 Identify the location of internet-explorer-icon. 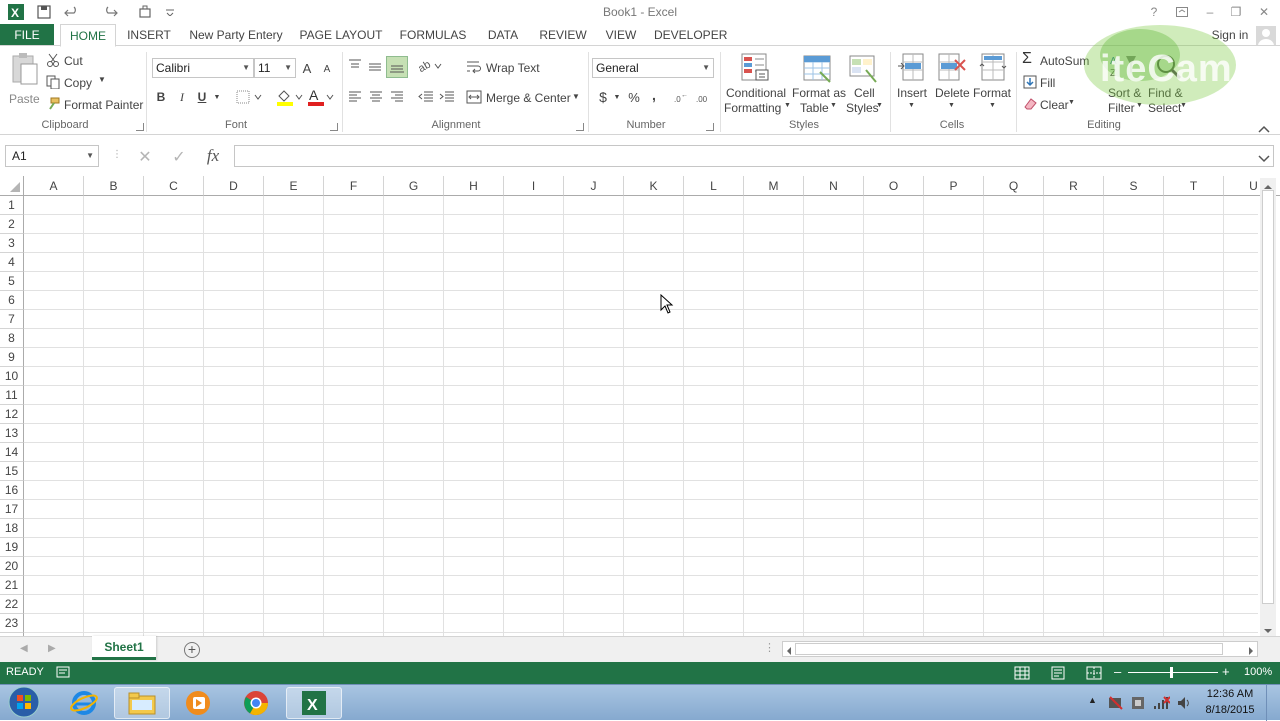
(84, 703).